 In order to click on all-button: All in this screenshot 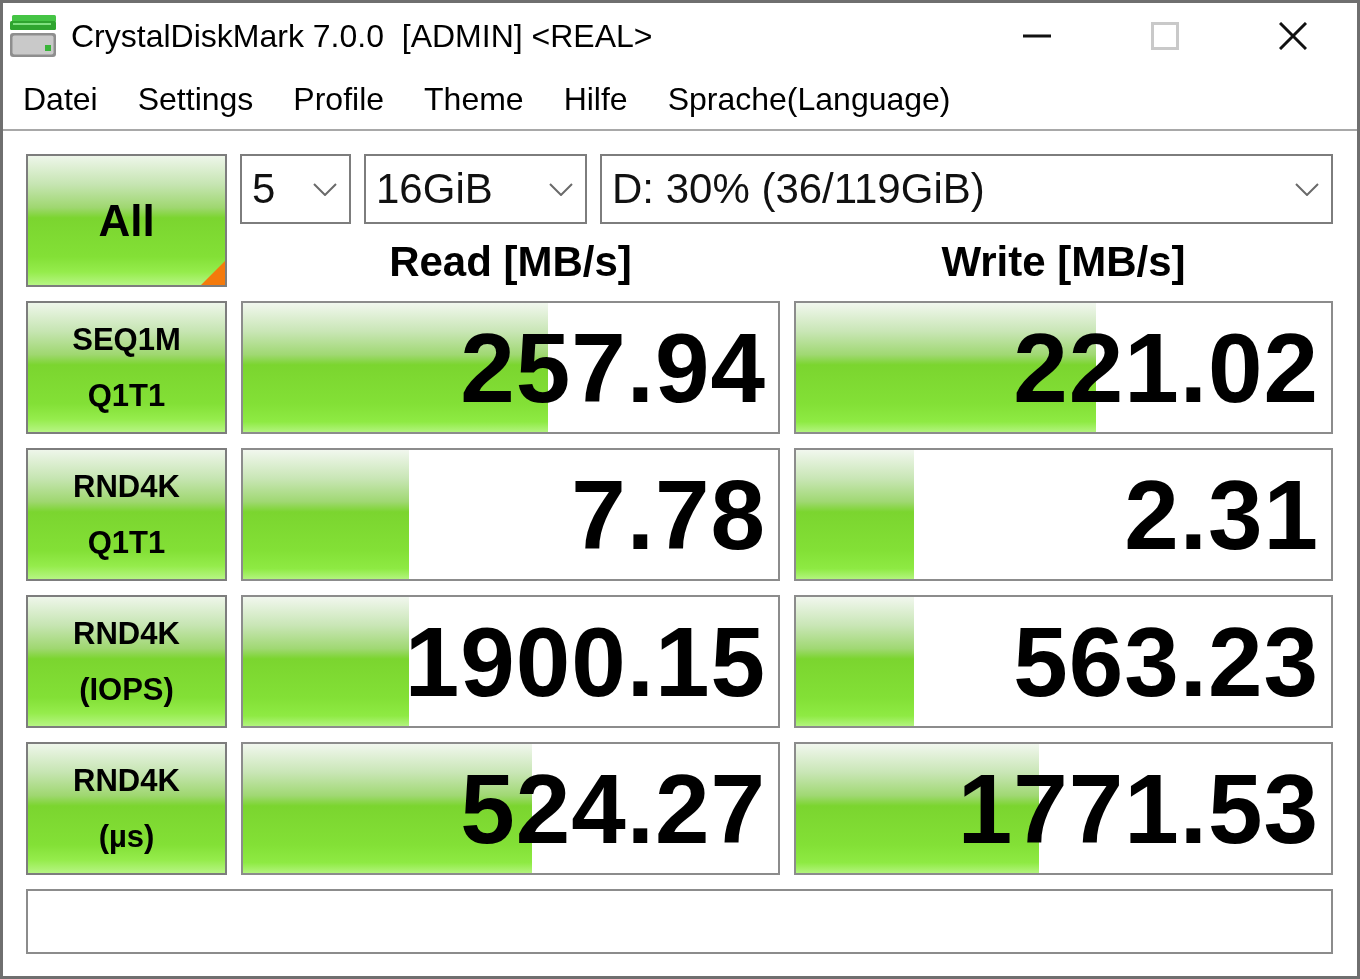, I will do `click(126, 220)`.